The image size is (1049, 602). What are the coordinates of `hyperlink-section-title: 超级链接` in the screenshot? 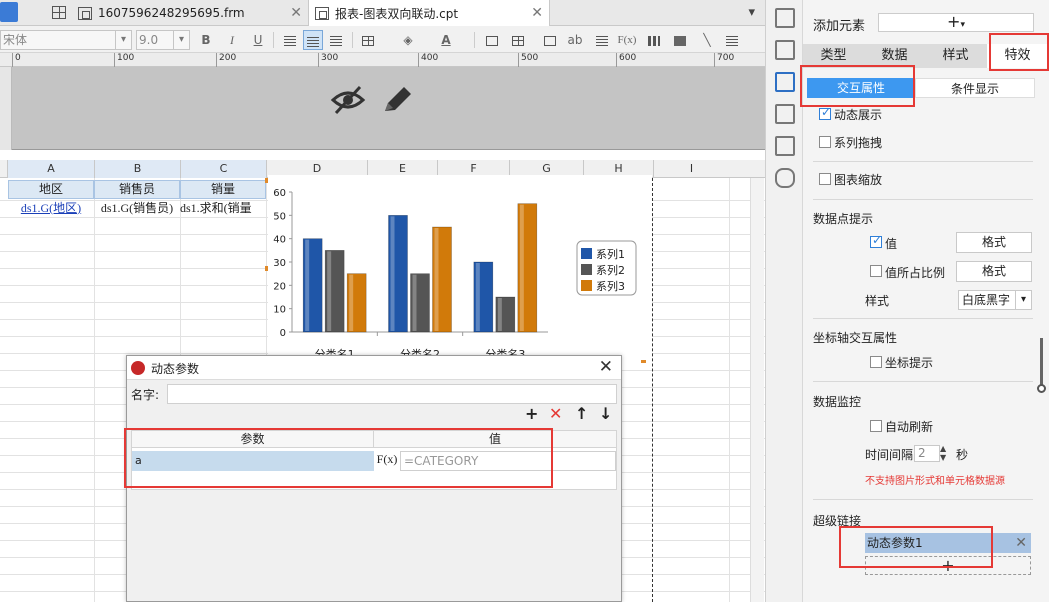 It's located at (837, 521).